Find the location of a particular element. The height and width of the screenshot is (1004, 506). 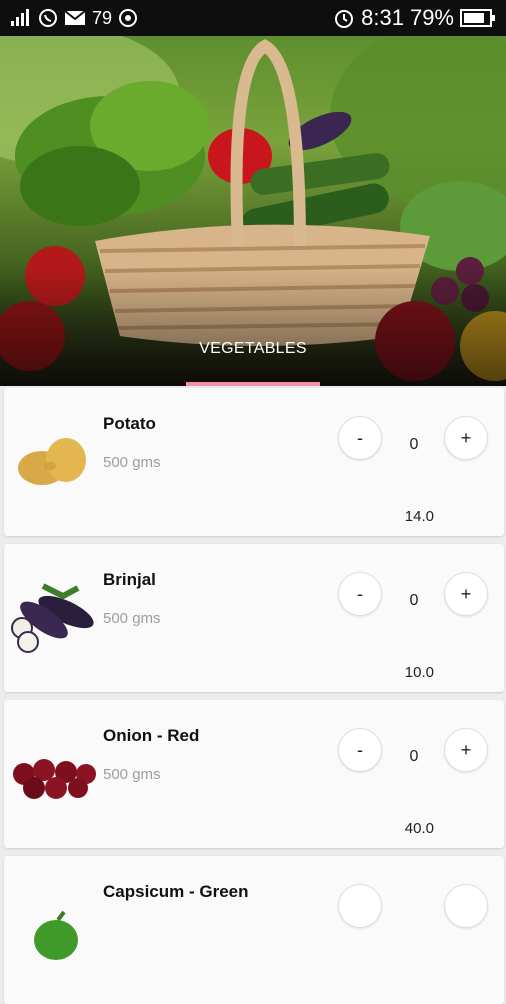

notification-count: 79 is located at coordinates (102, 17).